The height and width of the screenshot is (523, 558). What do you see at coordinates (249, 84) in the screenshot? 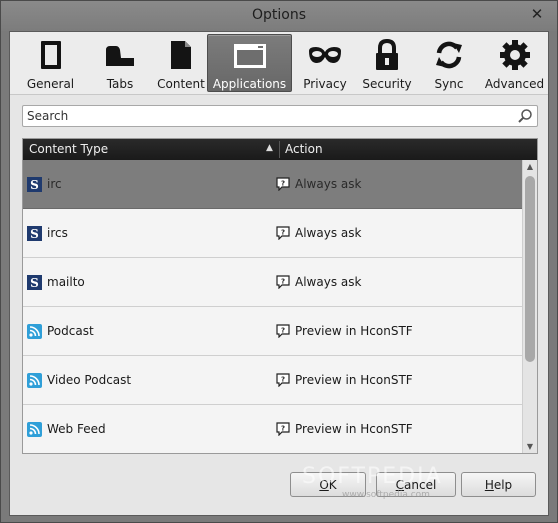
I see `tab-applications-label: Applications` at bounding box center [249, 84].